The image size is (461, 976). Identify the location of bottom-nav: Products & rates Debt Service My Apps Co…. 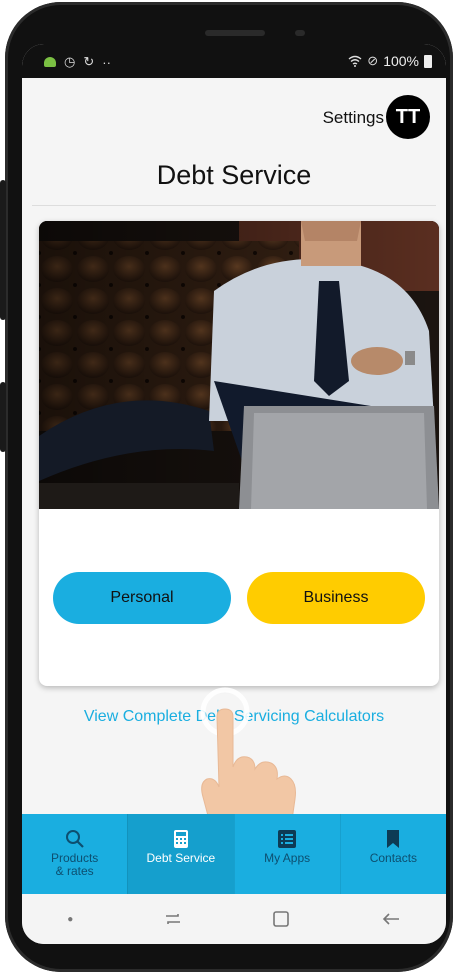
(234, 854).